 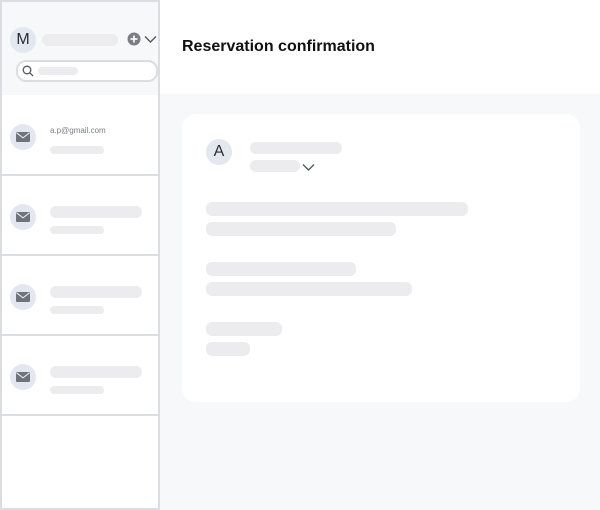 I want to click on search-icon, so click(x=28, y=71).